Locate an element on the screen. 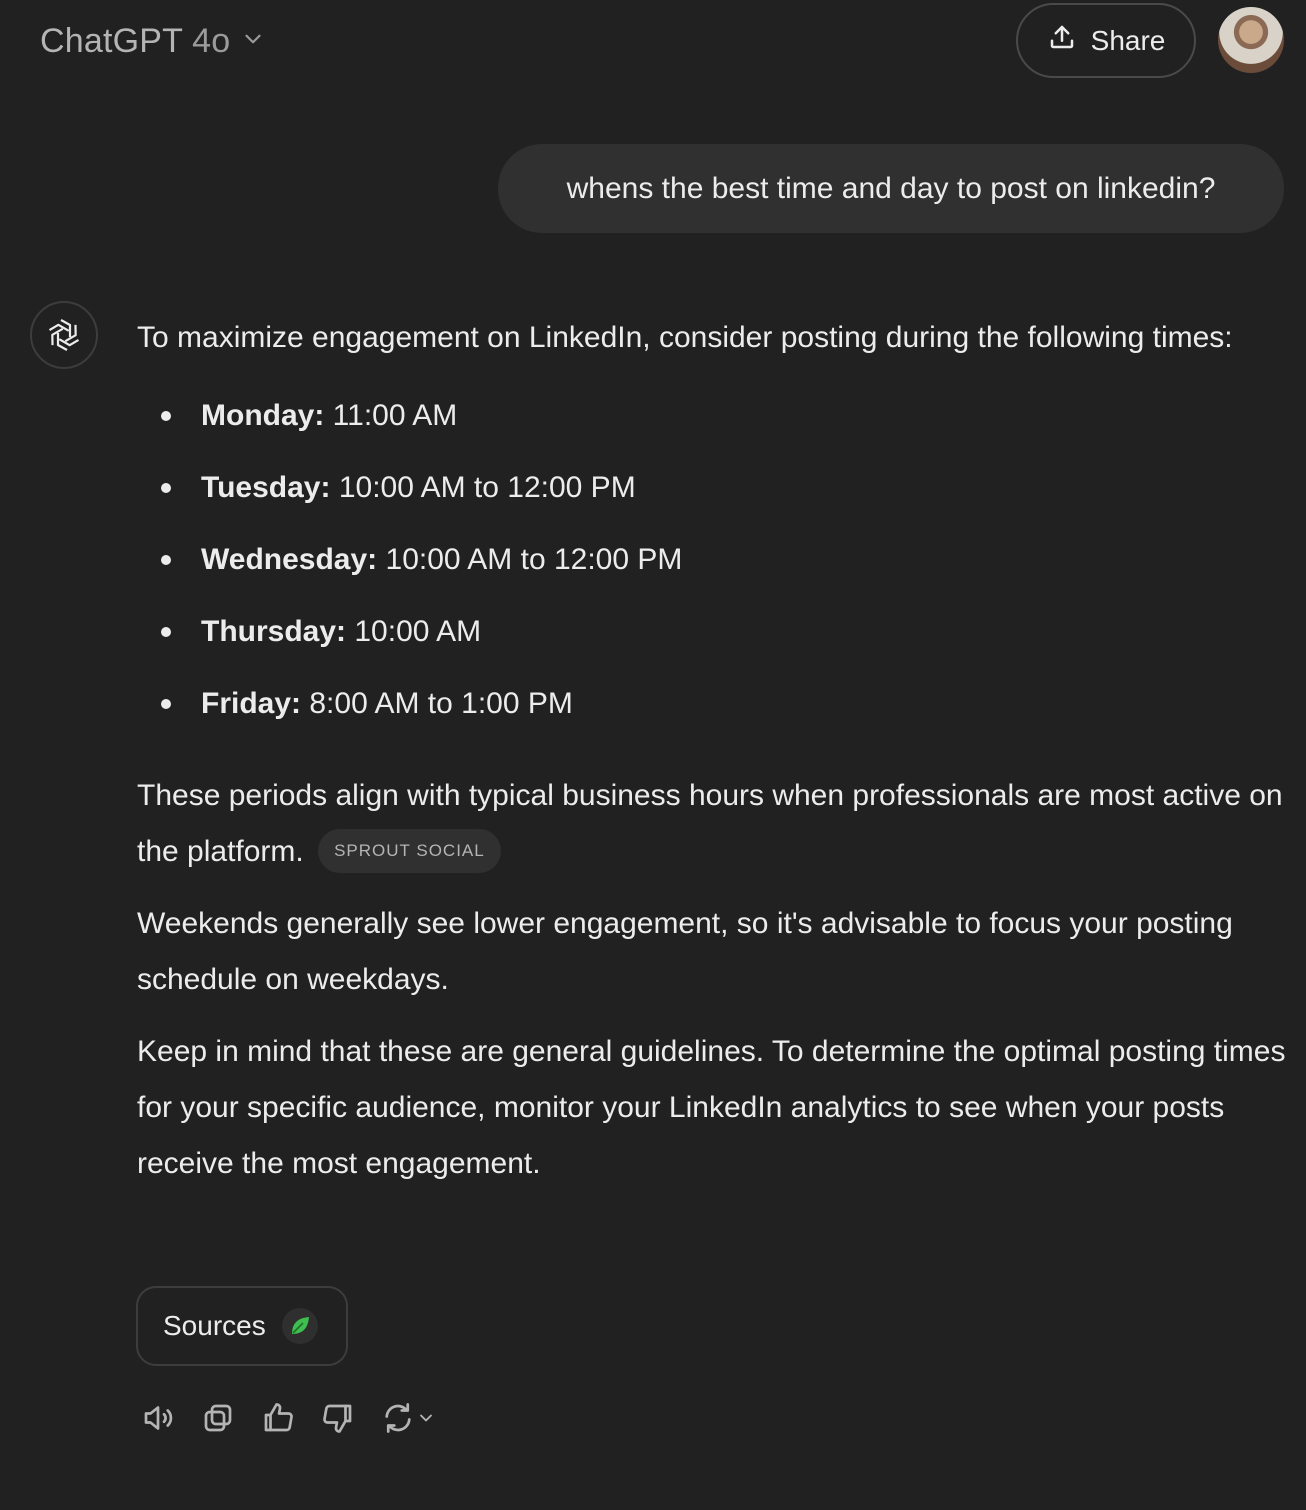 The height and width of the screenshot is (1510, 1306). model-name: ChatGPT 4o is located at coordinates (135, 41).